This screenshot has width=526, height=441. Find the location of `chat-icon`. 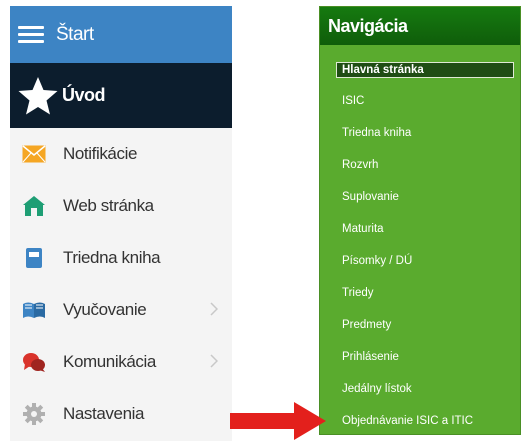

chat-icon is located at coordinates (34, 362).